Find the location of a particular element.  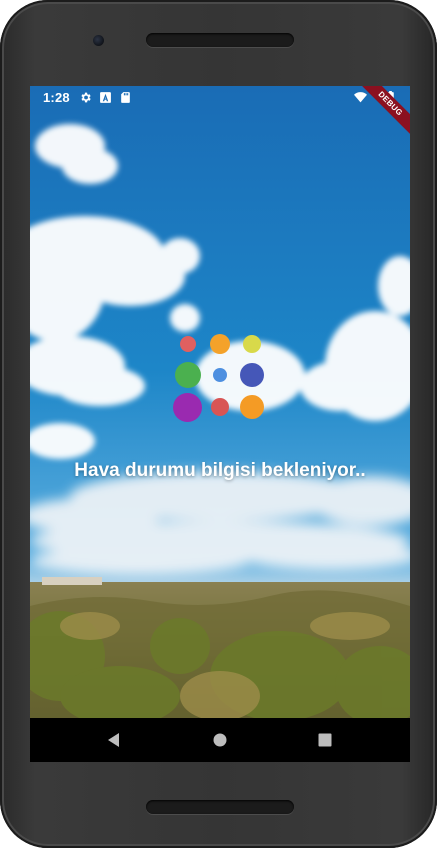

sd-card-icon is located at coordinates (125, 97).